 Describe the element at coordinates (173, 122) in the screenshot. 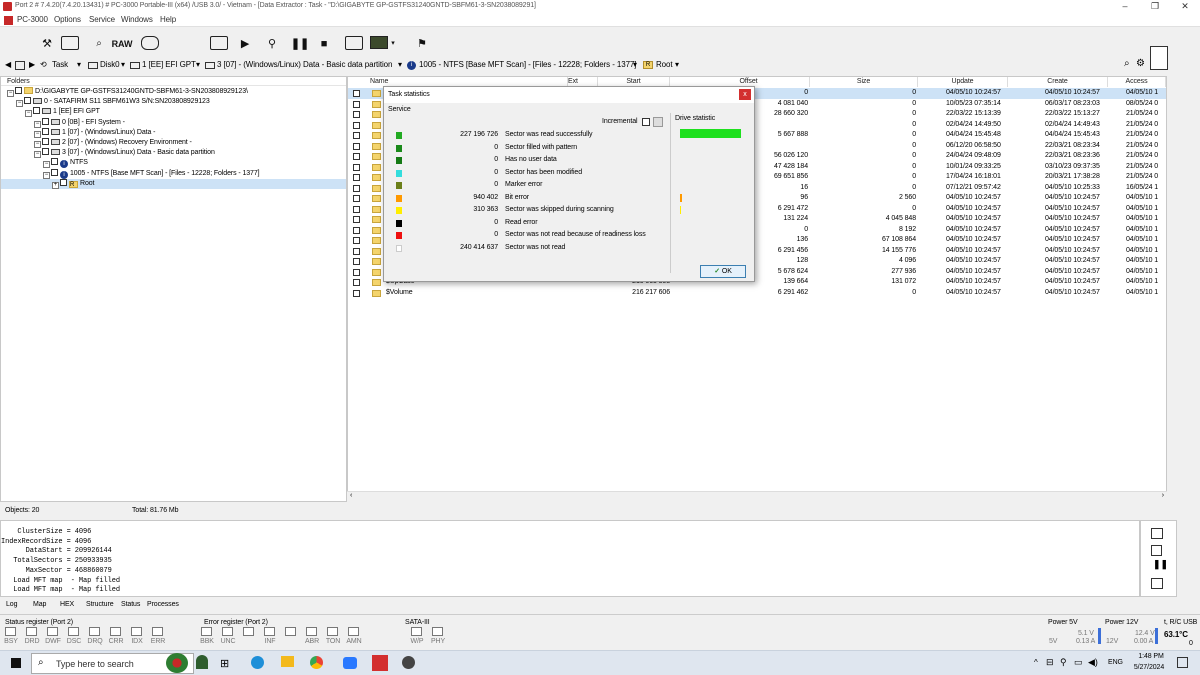

I see `tree-node: − 0 [0B] - EFI System -` at that location.